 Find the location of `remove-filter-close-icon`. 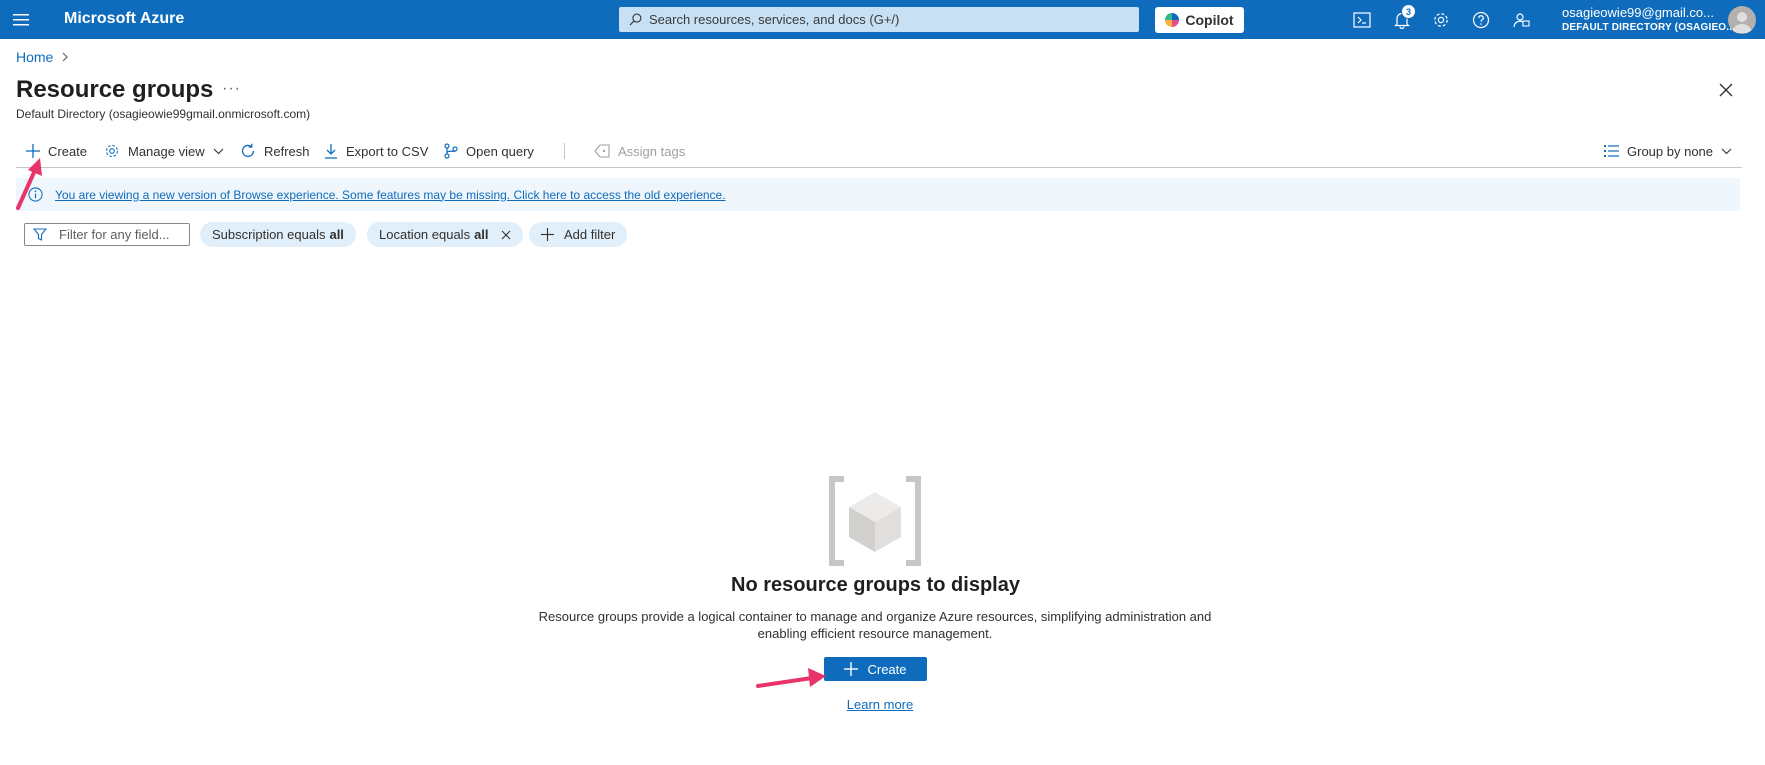

remove-filter-close-icon is located at coordinates (506, 235).